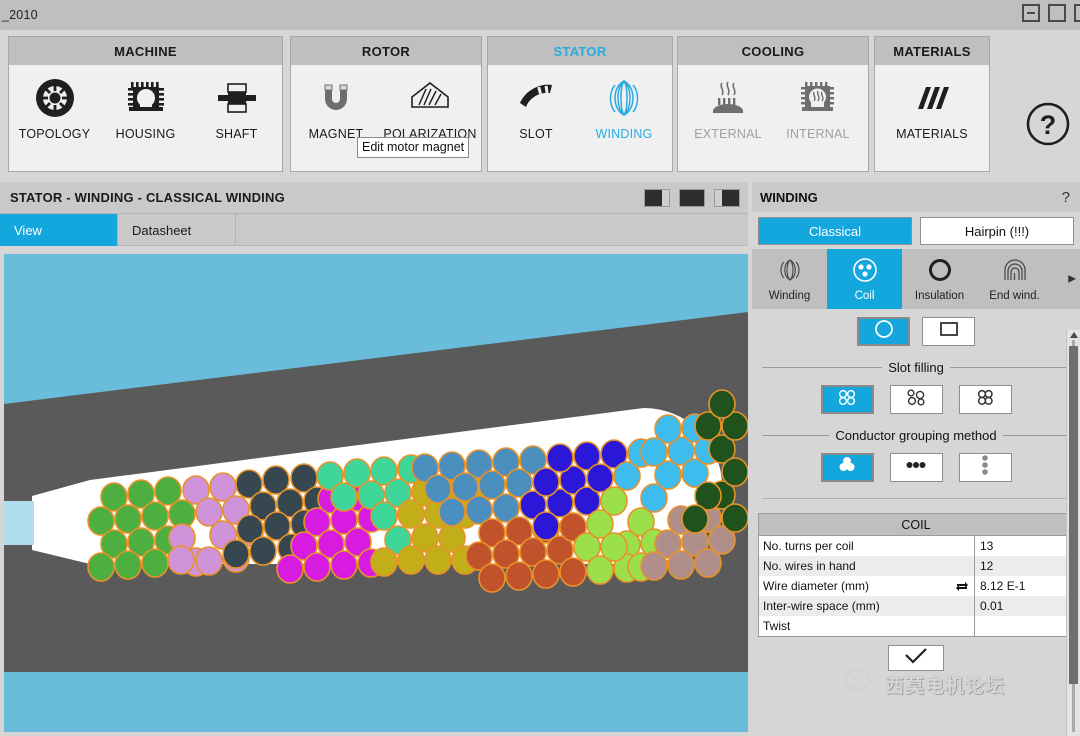  I want to click on sub-tab-insulation: Insulation, so click(939, 279).